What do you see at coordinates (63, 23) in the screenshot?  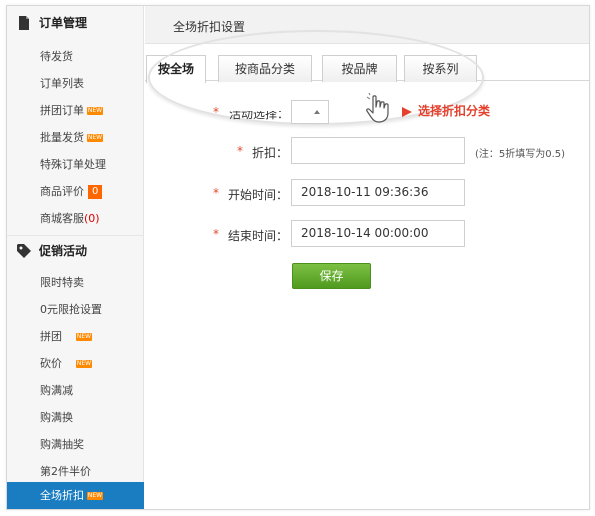 I see `sidebar-group-title: 订单管理` at bounding box center [63, 23].